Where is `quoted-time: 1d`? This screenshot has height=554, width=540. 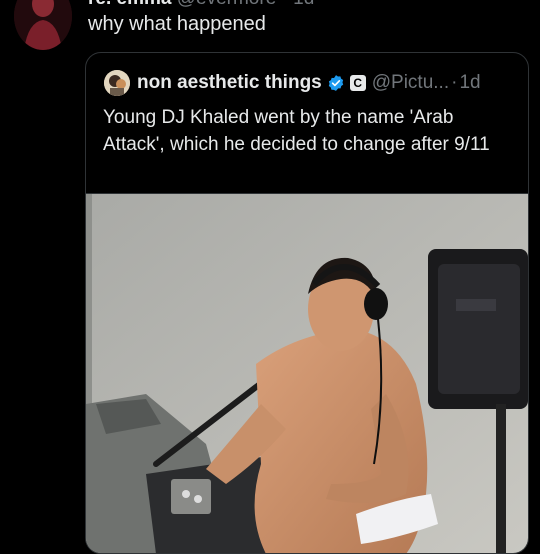 quoted-time: 1d is located at coordinates (469, 83).